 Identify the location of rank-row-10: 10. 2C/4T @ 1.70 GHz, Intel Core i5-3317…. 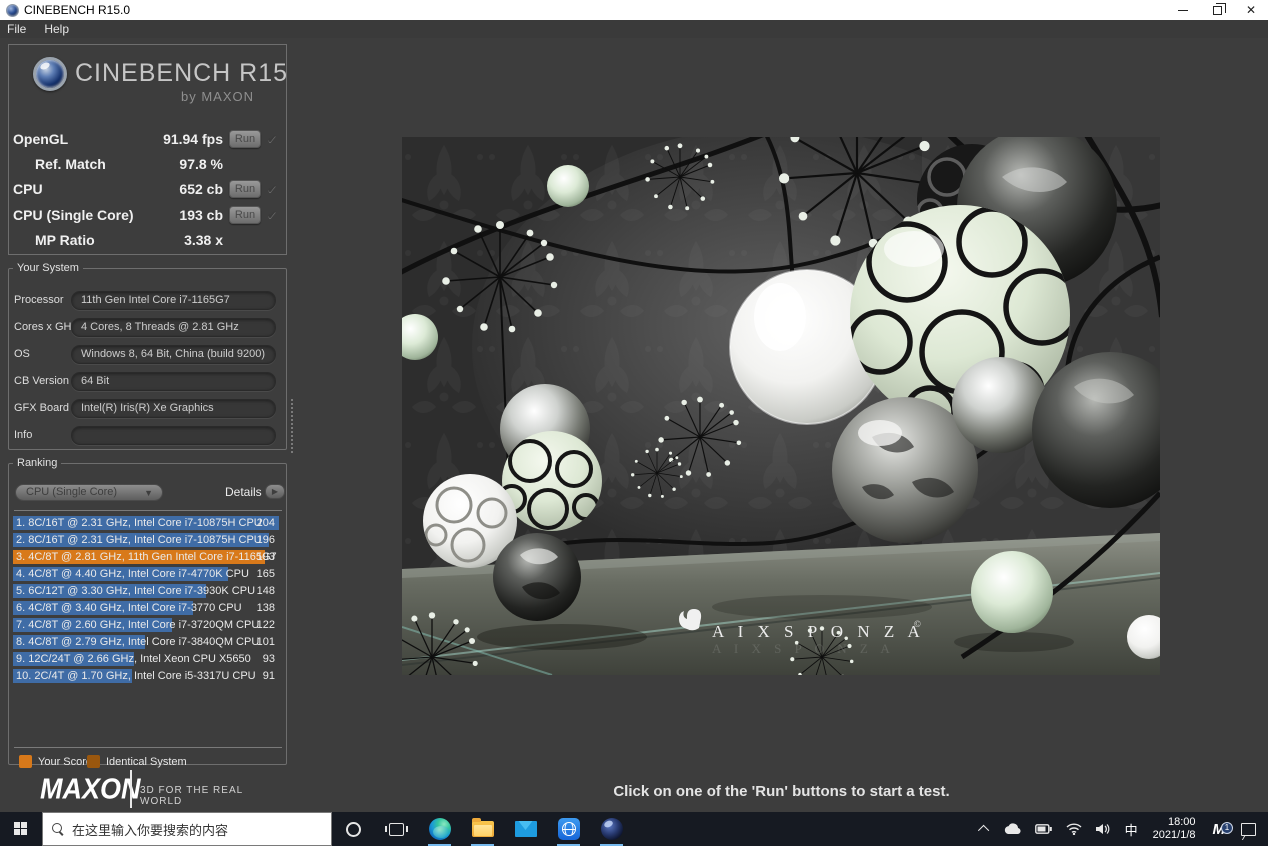
(146, 676).